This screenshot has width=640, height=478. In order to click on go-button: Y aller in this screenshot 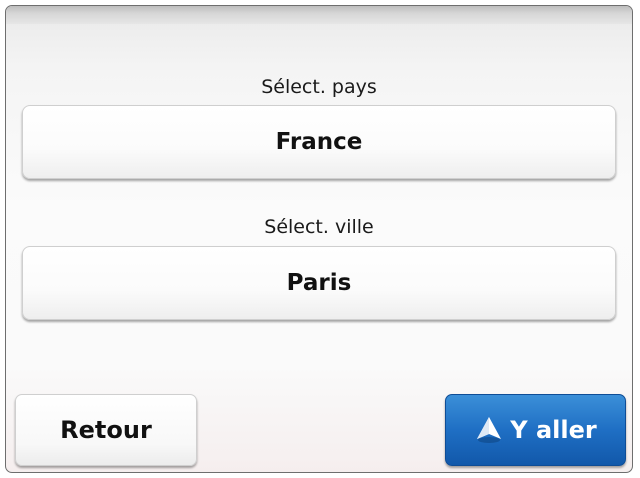, I will do `click(535, 430)`.